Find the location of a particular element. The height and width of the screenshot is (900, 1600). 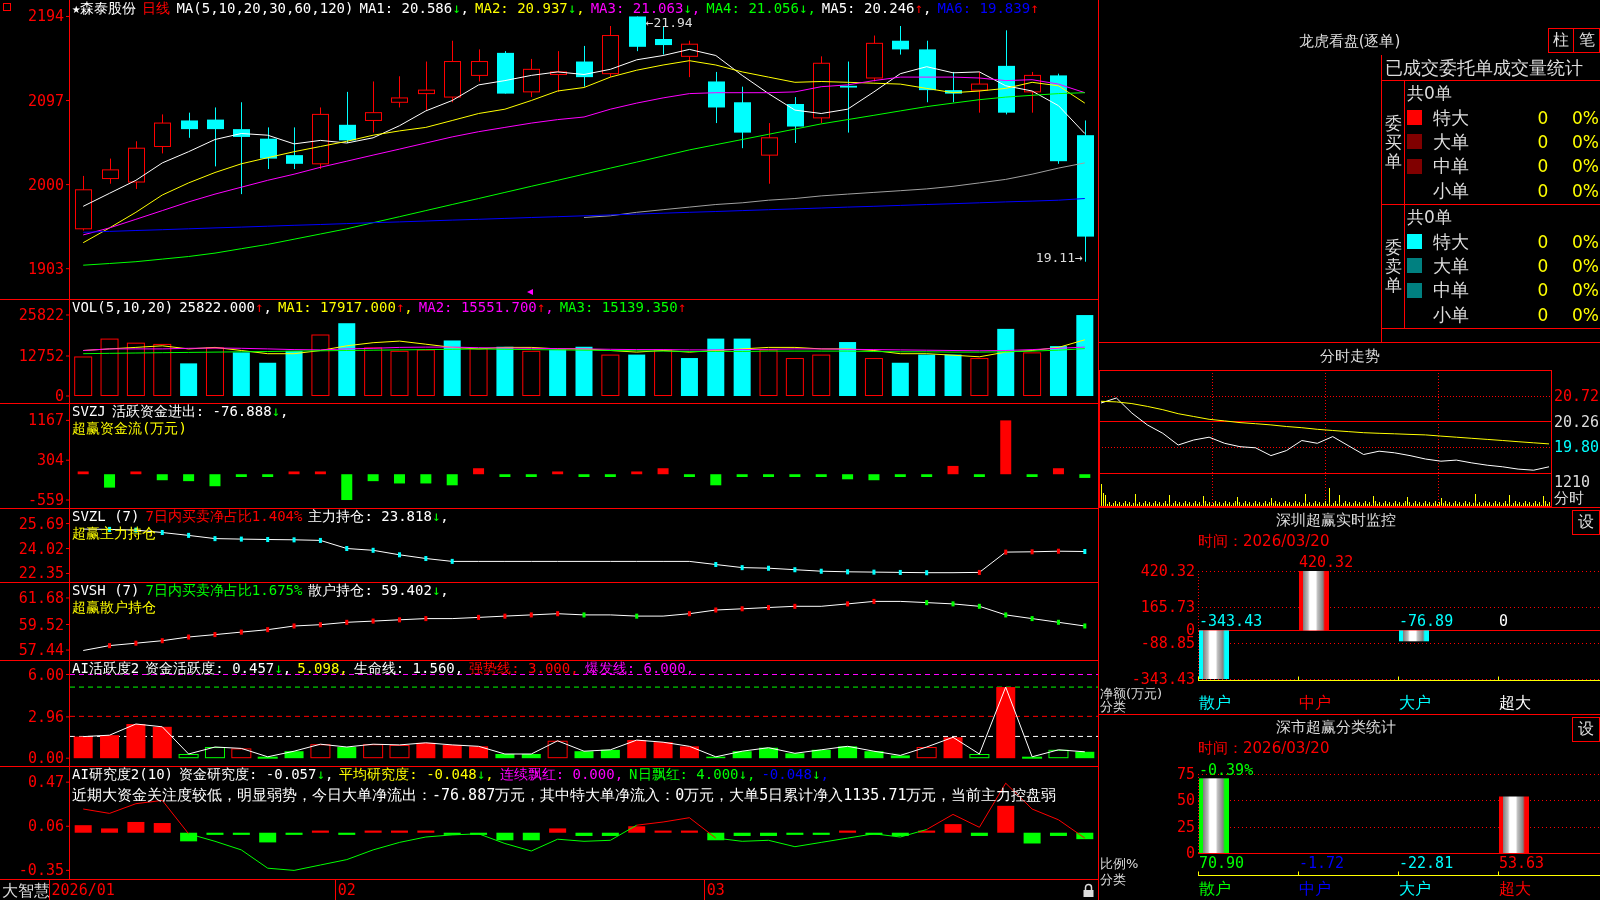

axis-label: 0 is located at coordinates (59, 395).